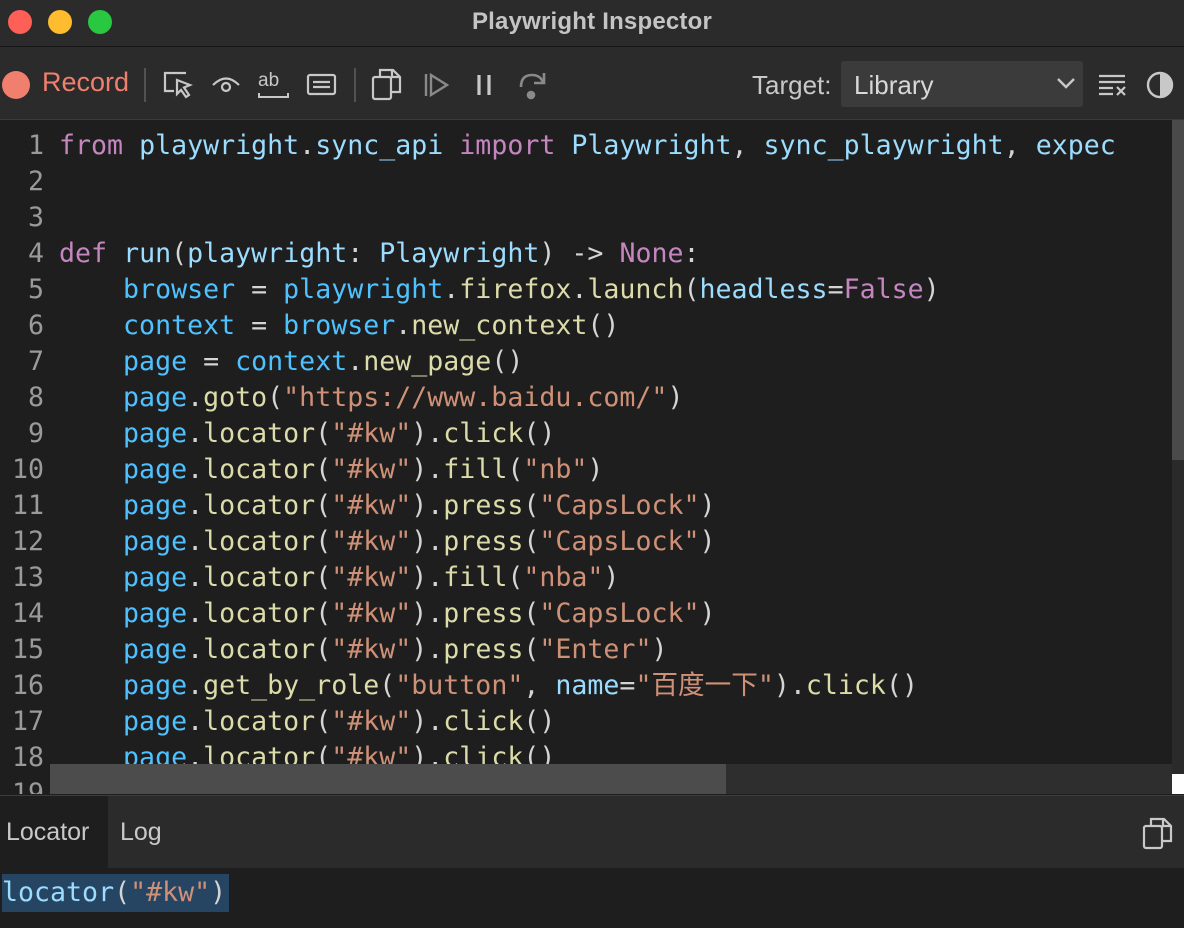  I want to click on code-line: 2, so click(586, 182).